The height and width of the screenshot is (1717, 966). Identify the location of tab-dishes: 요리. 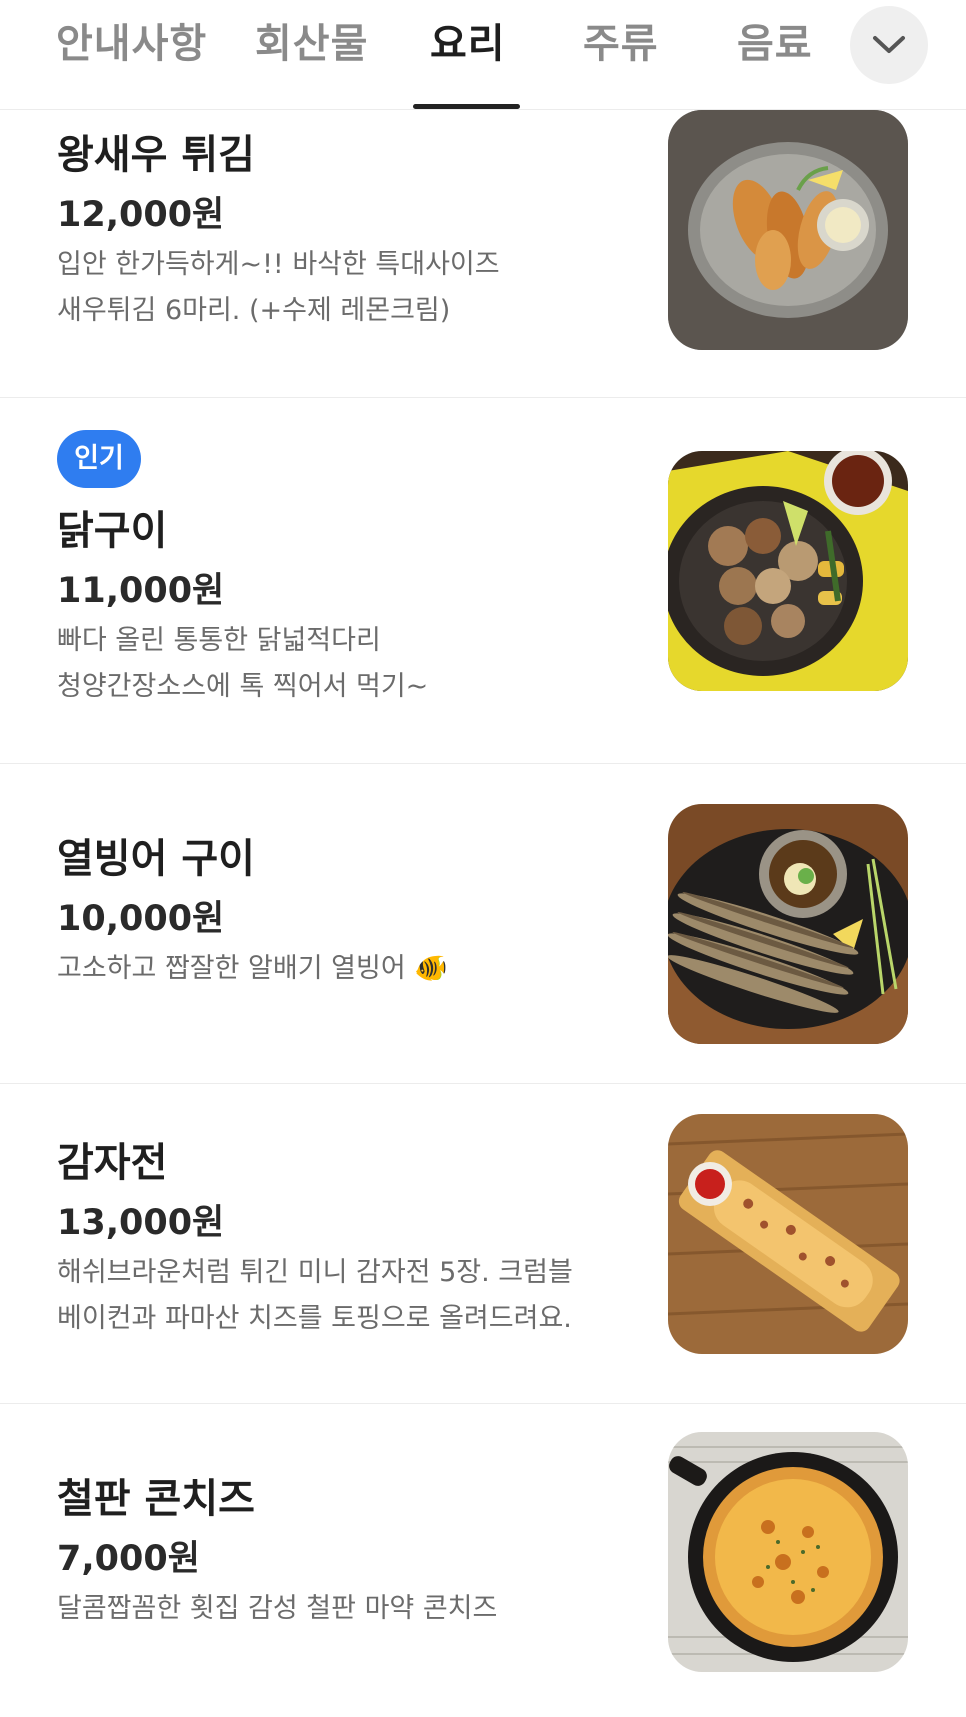
(468, 44).